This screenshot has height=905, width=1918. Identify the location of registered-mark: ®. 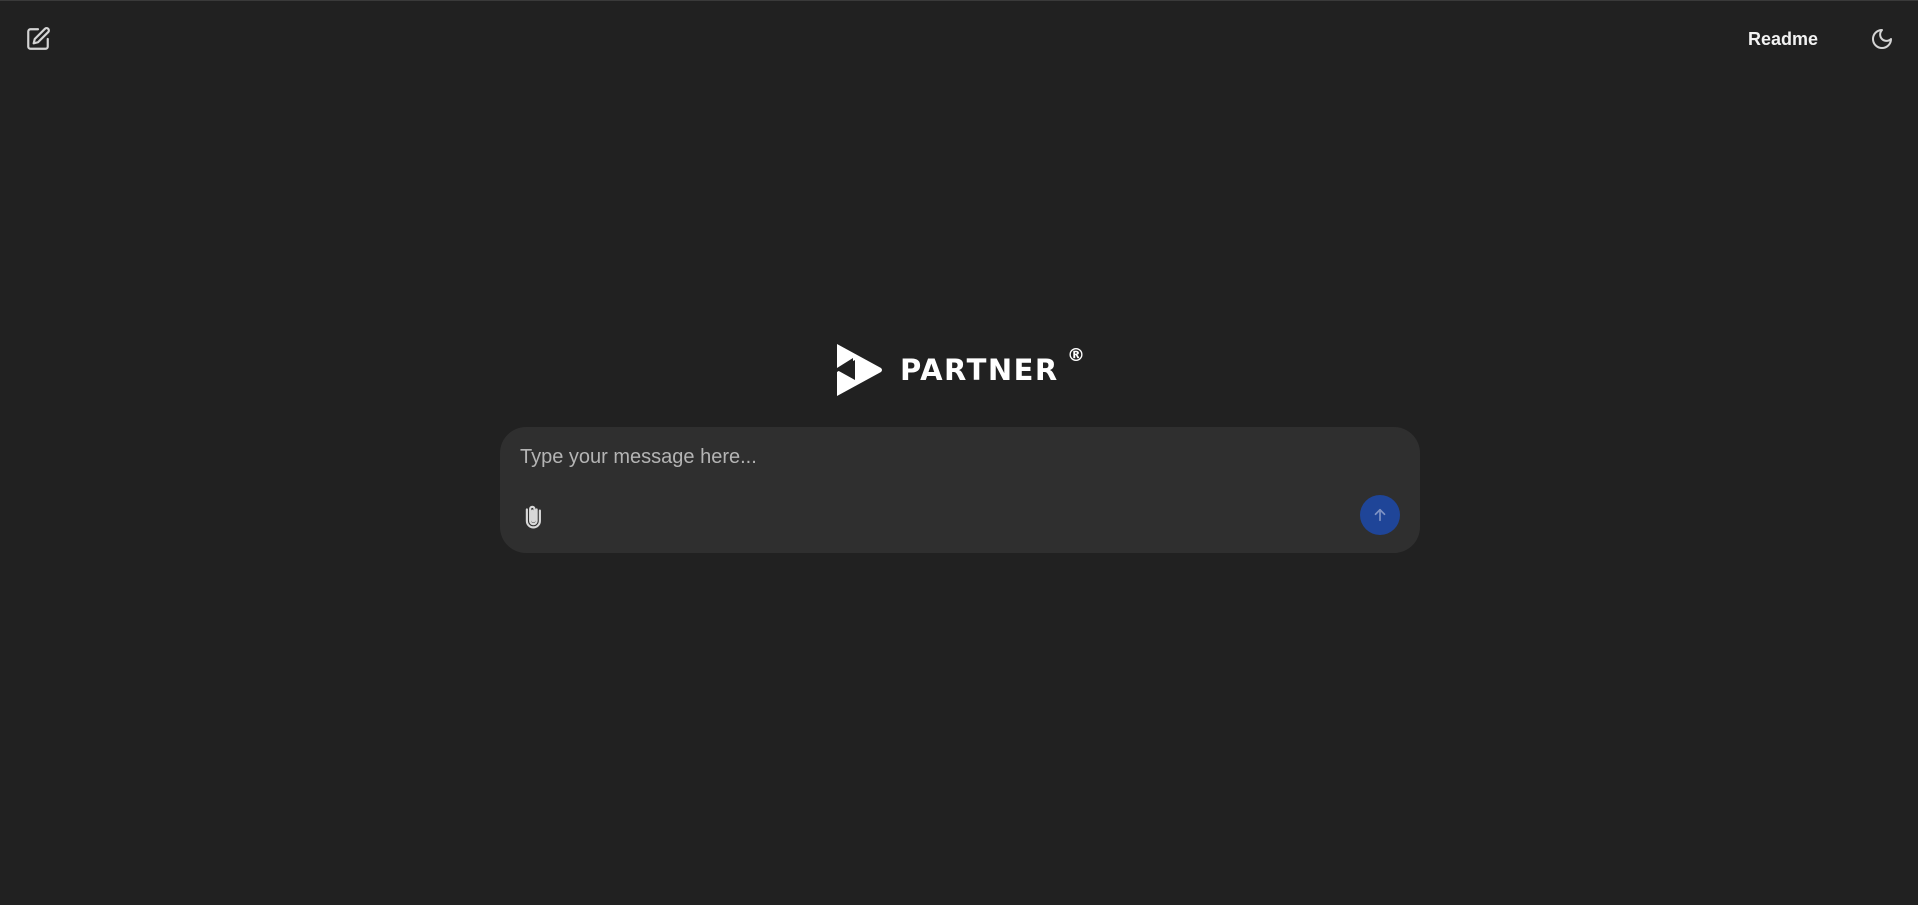
(1076, 355).